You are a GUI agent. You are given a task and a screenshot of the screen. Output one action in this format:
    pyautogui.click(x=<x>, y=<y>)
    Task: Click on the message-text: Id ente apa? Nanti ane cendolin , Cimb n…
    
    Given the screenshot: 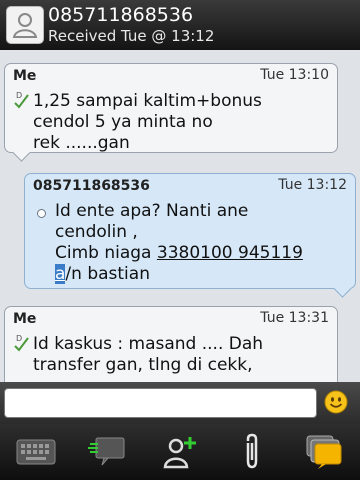 What is the action you would take?
    pyautogui.click(x=179, y=242)
    